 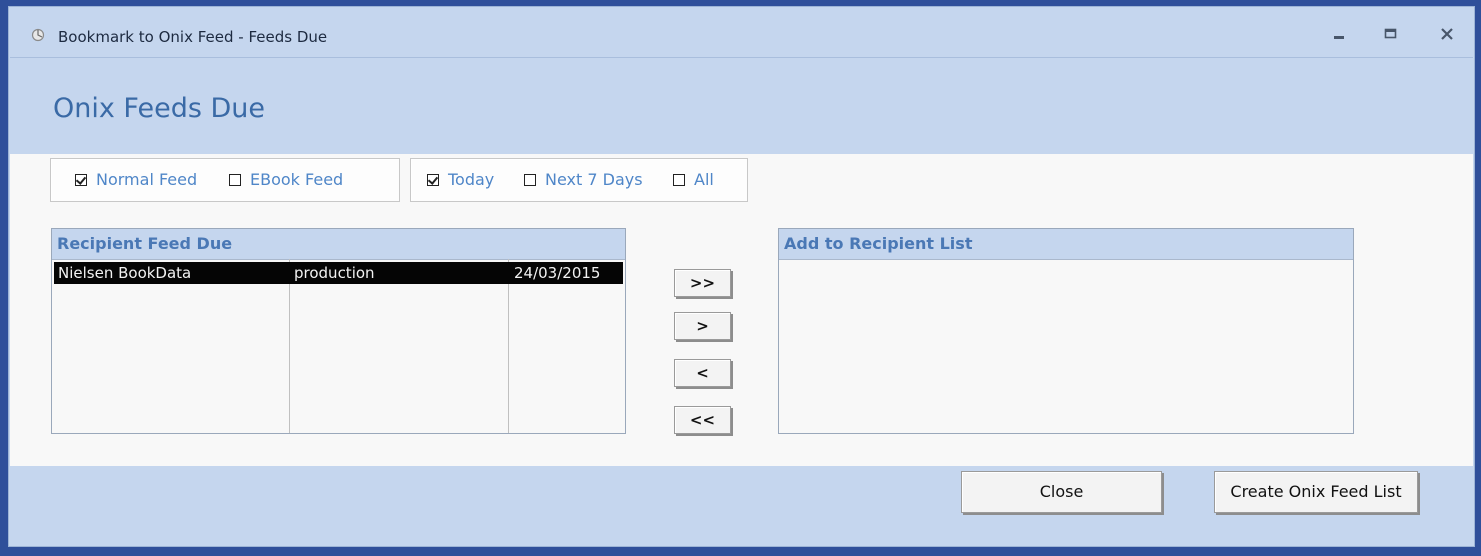 I want to click on all-checkbox: All, so click(x=693, y=179).